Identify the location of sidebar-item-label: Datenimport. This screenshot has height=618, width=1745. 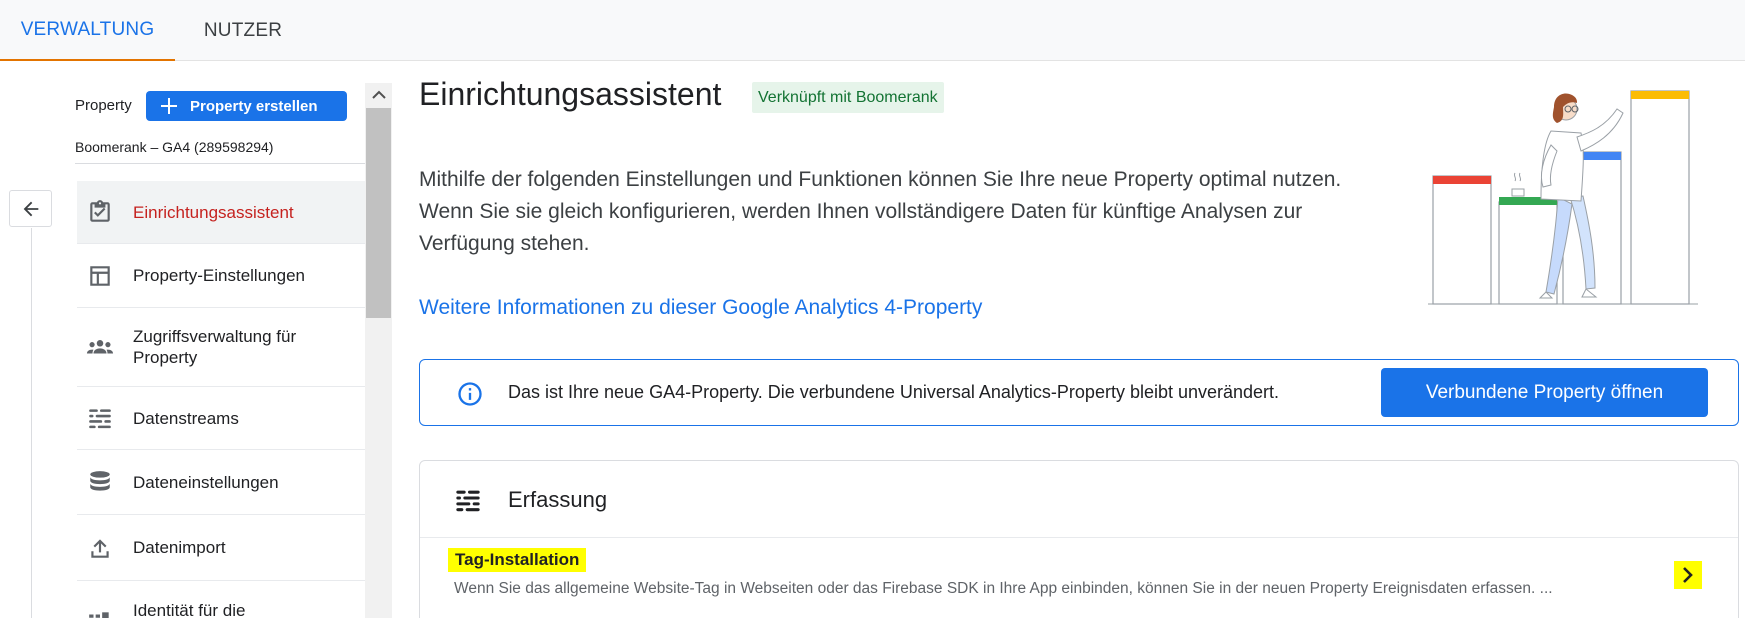
(179, 547).